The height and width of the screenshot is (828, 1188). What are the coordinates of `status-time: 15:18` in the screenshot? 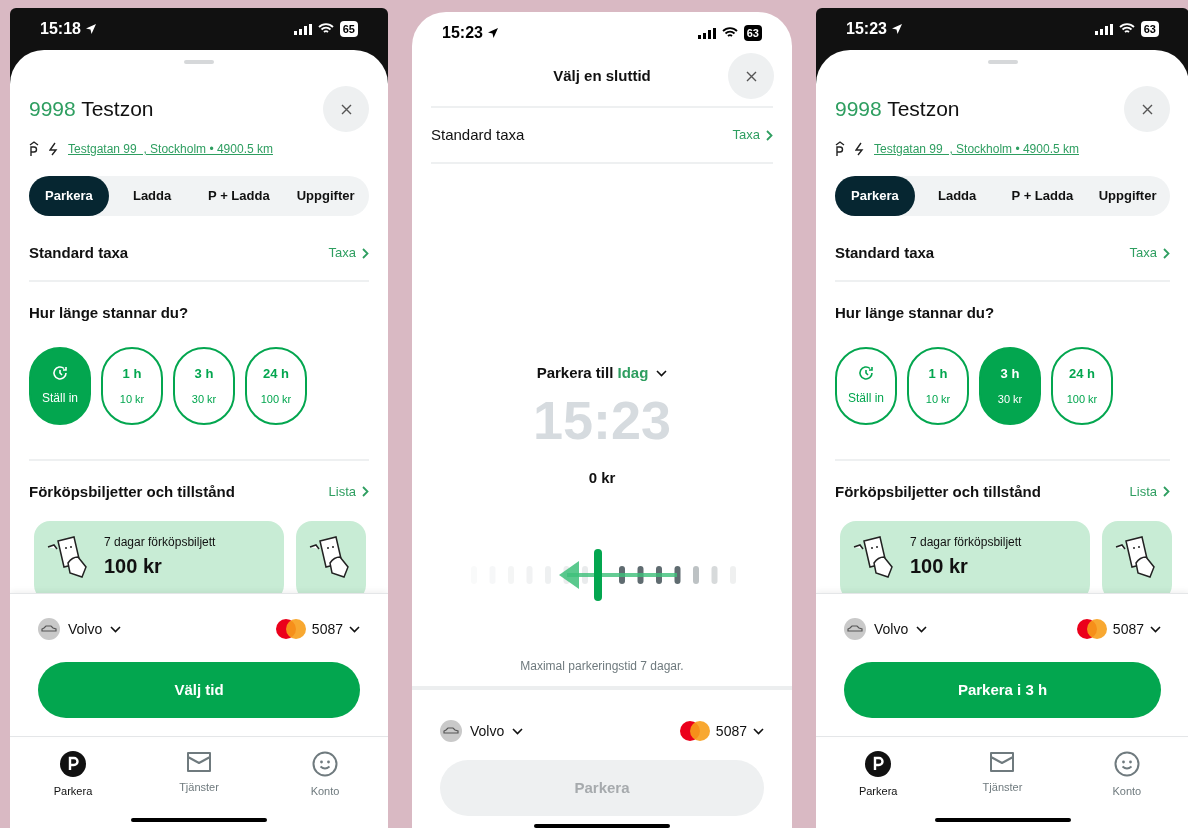 It's located at (60, 29).